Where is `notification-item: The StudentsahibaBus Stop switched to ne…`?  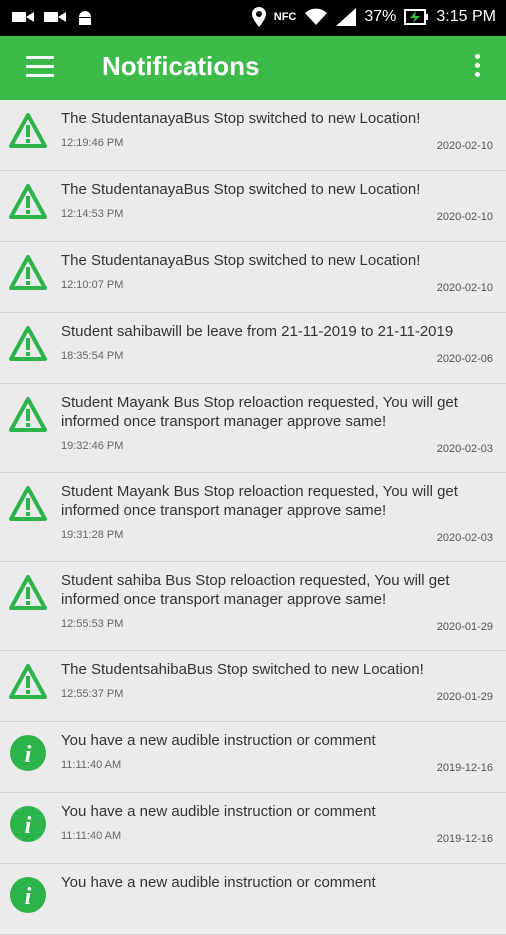
notification-item: The StudentsahibaBus Stop switched to ne… is located at coordinates (253, 686).